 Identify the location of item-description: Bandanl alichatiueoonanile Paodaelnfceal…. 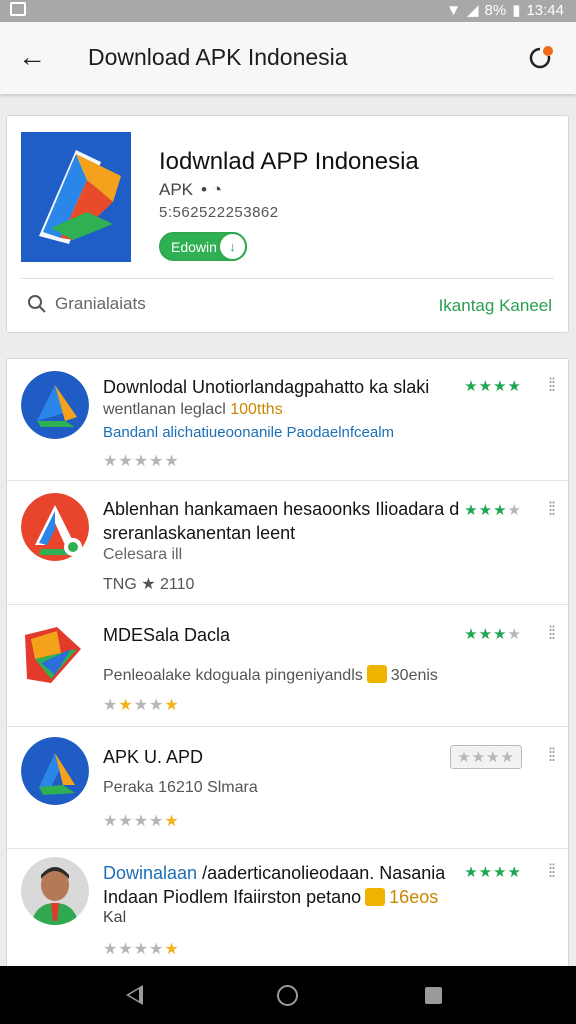
(249, 432).